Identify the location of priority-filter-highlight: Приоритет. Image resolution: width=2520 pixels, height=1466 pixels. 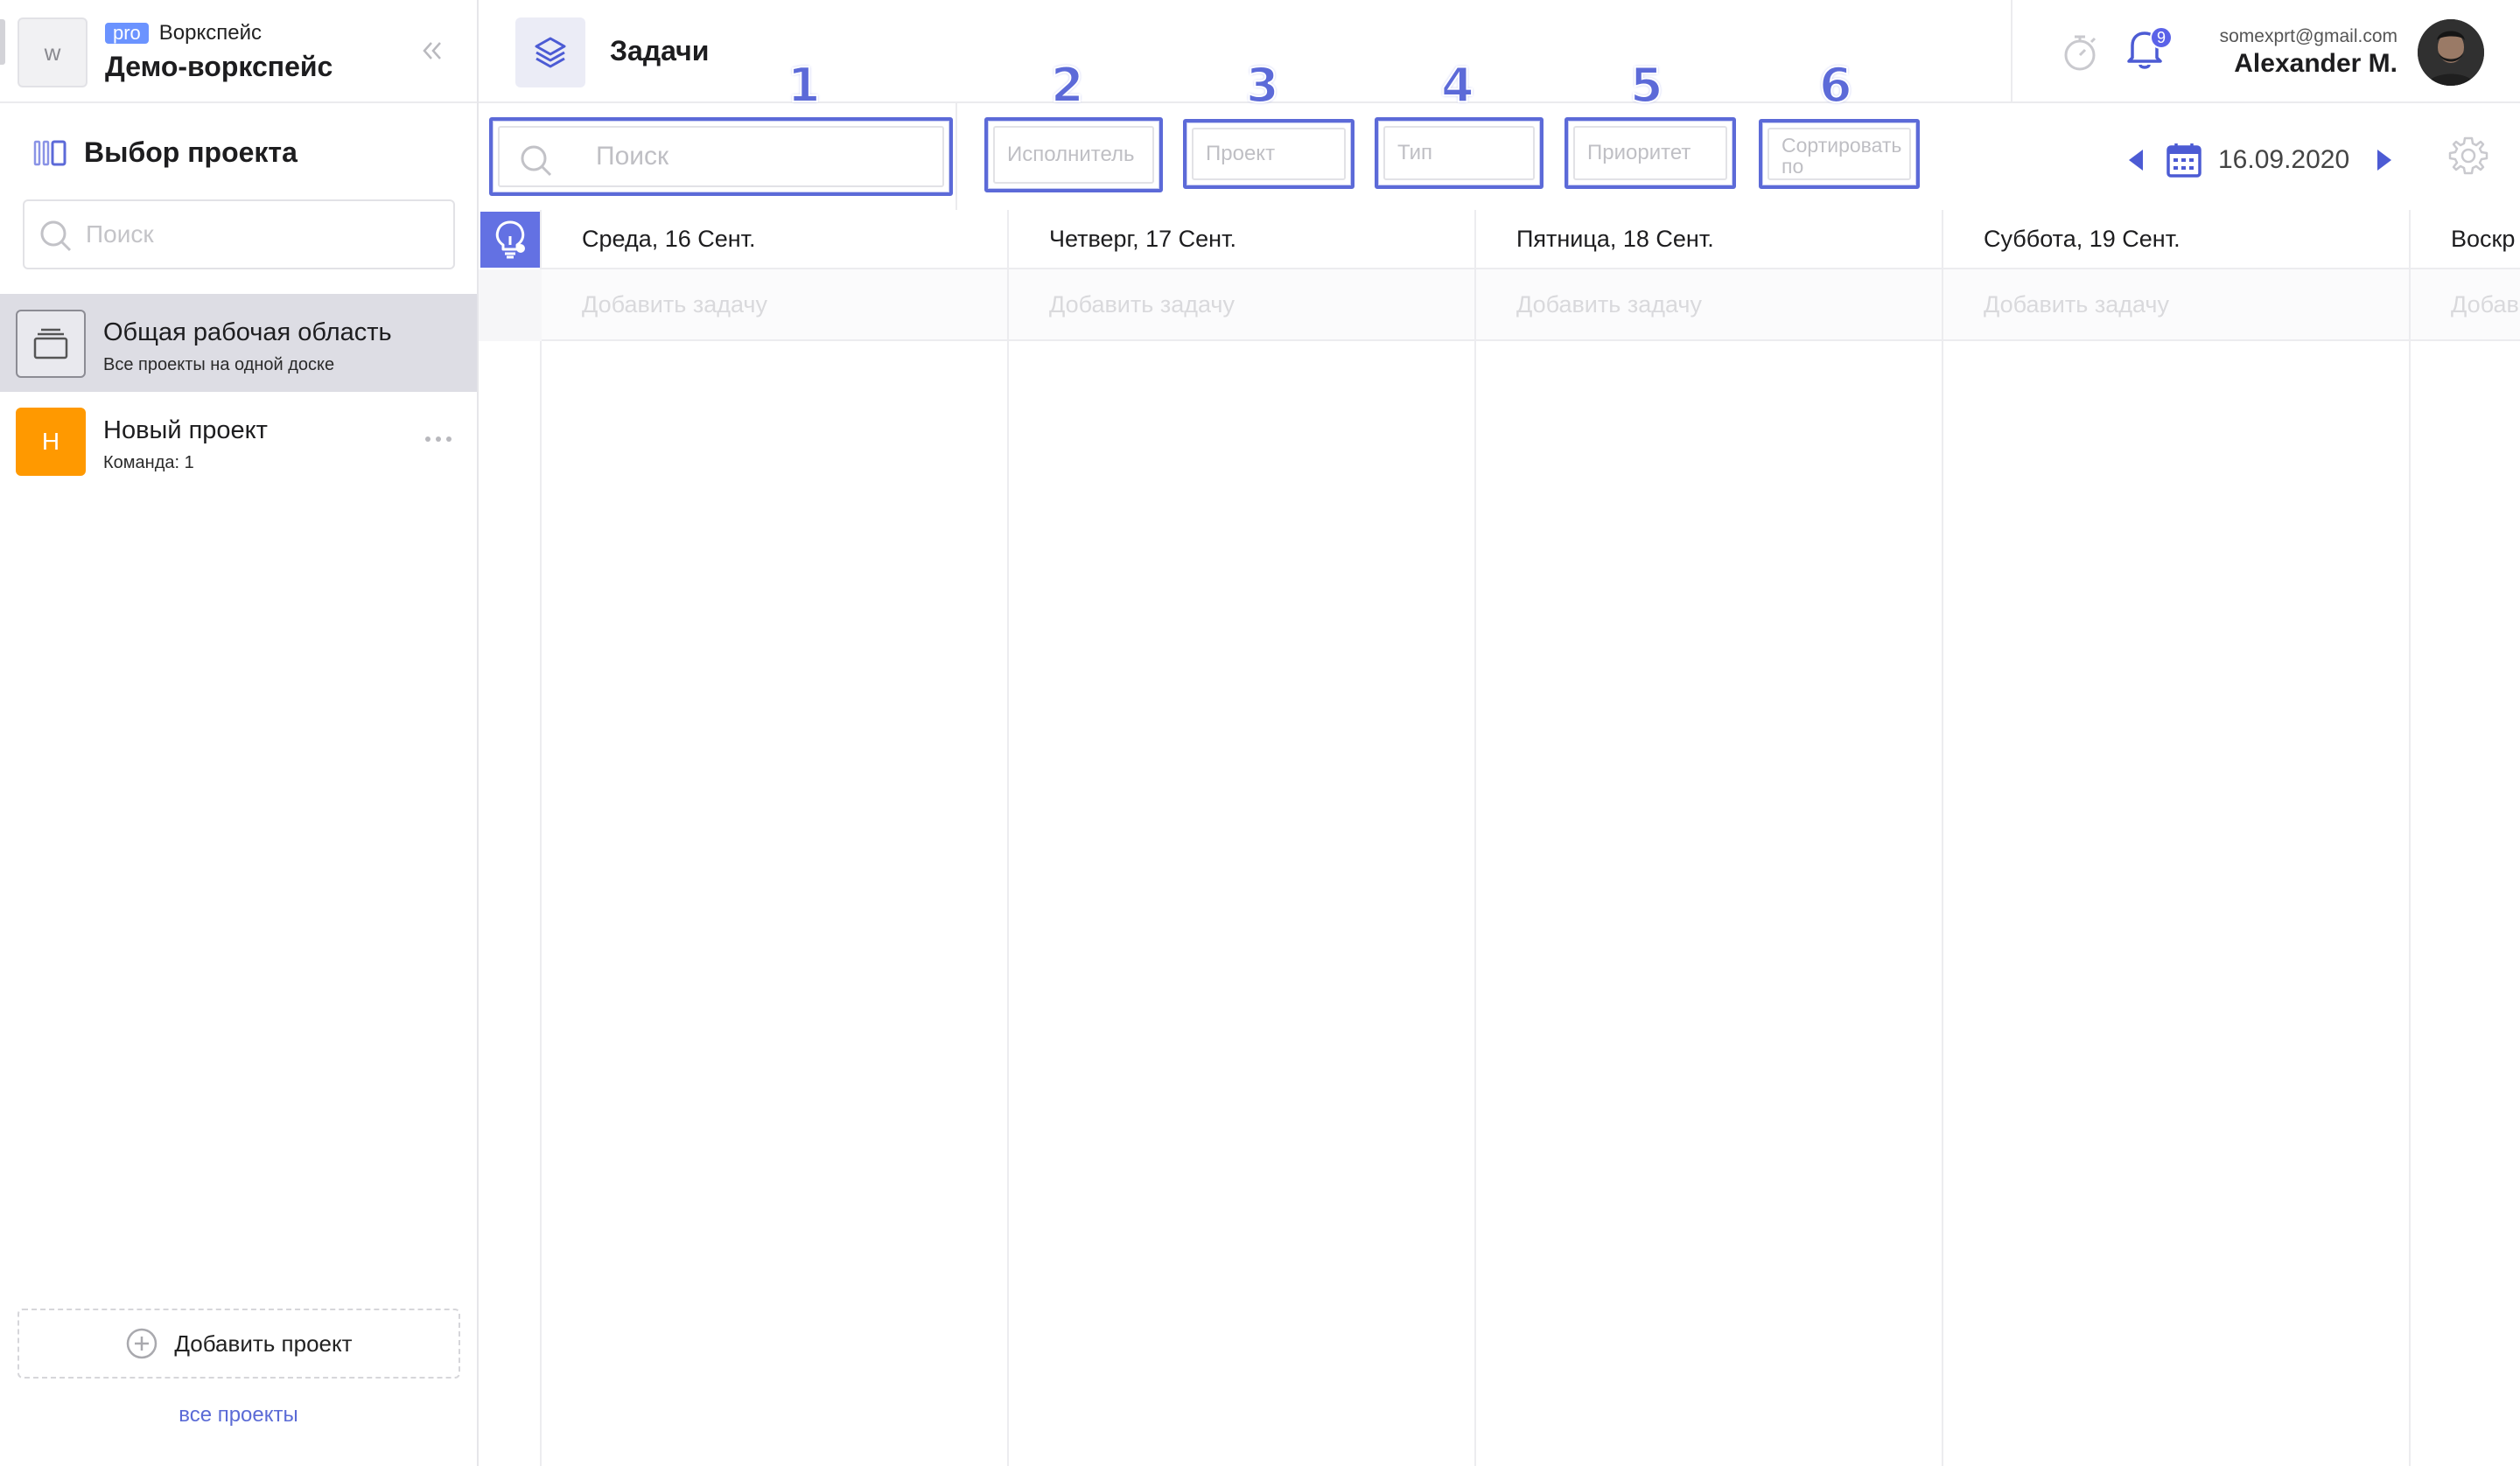
(1650, 153).